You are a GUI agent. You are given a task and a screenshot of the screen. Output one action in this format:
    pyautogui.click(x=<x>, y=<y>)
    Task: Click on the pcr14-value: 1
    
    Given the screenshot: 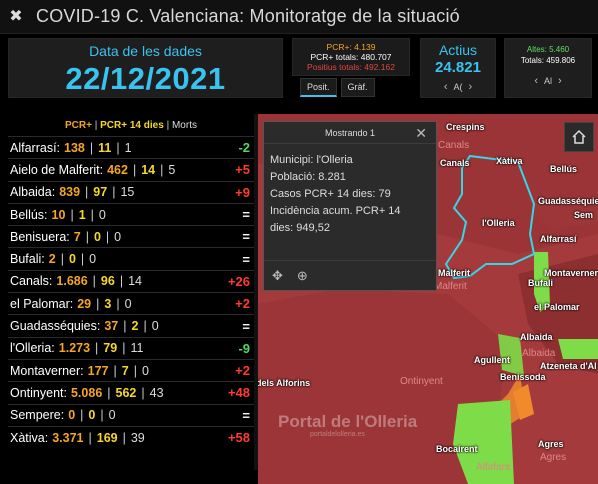 What is the action you would take?
    pyautogui.click(x=82, y=214)
    